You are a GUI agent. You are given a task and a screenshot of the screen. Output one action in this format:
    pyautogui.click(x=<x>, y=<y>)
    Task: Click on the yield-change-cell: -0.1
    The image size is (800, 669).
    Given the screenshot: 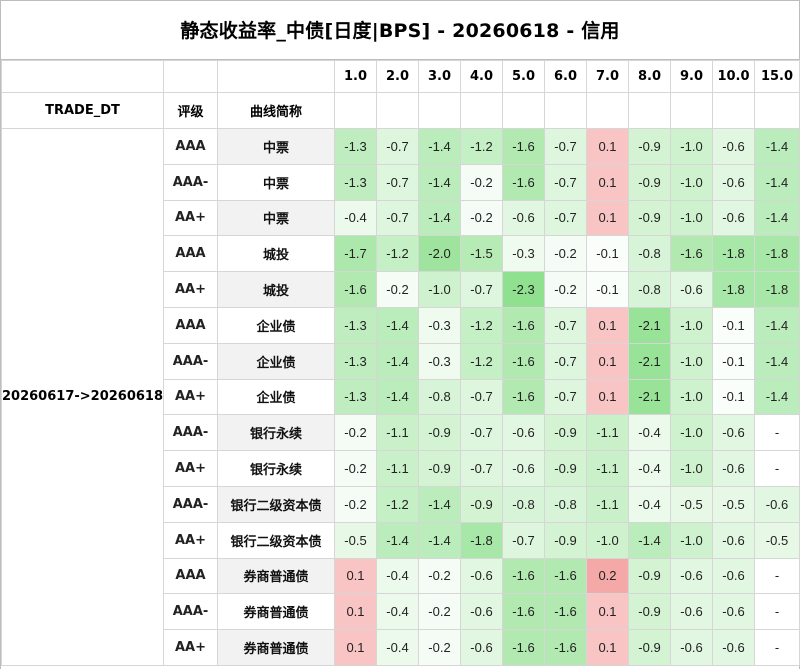 What is the action you would take?
    pyautogui.click(x=733, y=325)
    